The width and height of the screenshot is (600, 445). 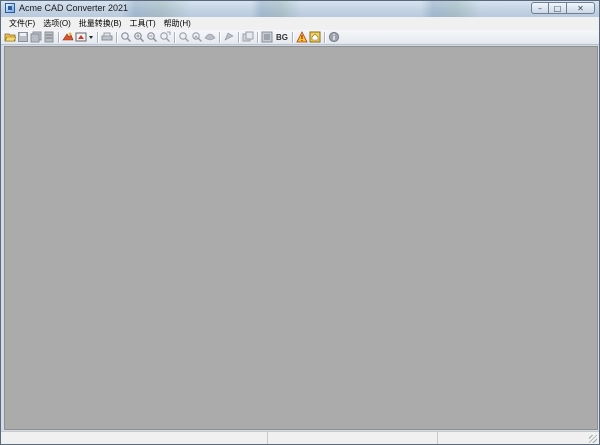 What do you see at coordinates (126, 37) in the screenshot?
I see `zoom-icon` at bounding box center [126, 37].